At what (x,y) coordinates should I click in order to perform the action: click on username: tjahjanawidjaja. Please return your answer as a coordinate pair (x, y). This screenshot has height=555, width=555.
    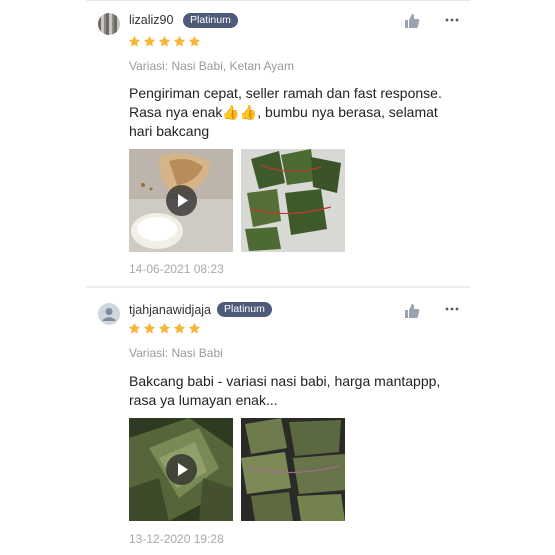
    Looking at the image, I should click on (170, 310).